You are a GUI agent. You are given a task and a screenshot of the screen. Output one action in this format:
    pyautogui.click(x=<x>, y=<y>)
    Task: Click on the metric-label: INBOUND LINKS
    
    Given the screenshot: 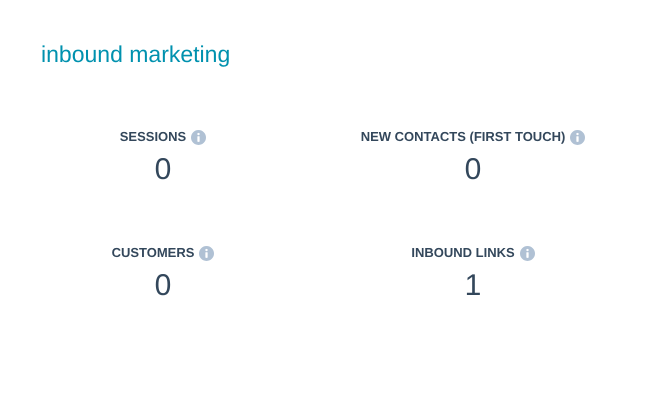 What is the action you would take?
    pyautogui.click(x=463, y=253)
    